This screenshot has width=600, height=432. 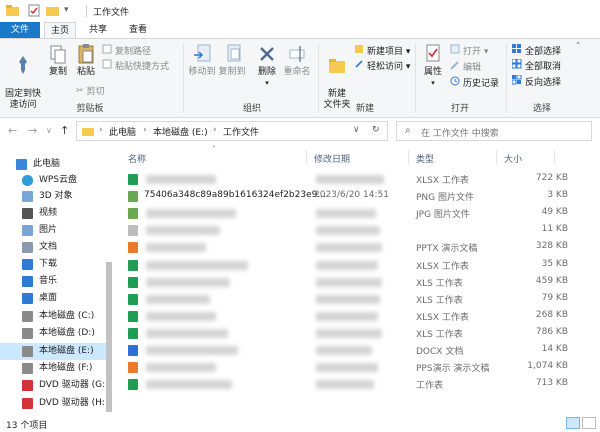 What do you see at coordinates (573, 423) in the screenshot?
I see `details-view-icon` at bounding box center [573, 423].